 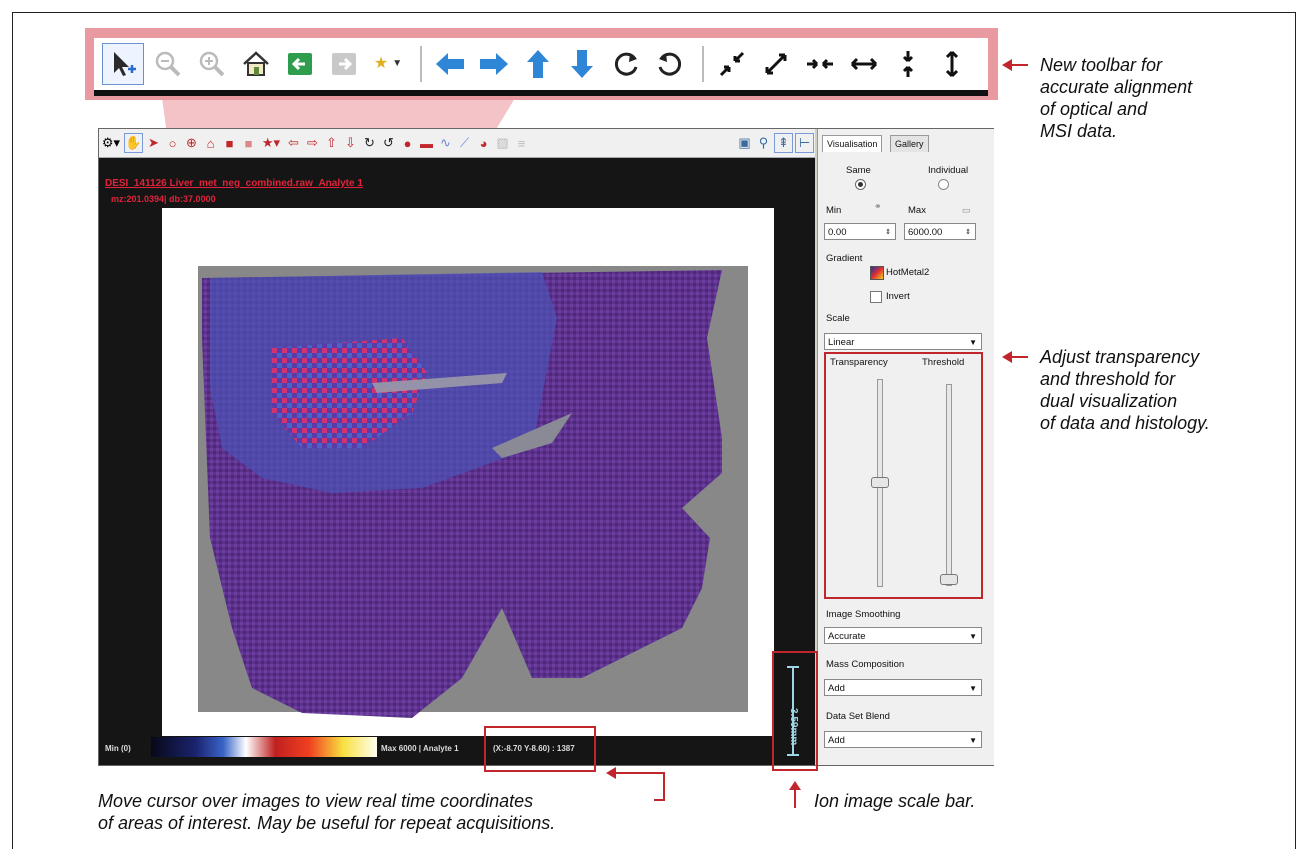 I want to click on shrink-vertical-icon, so click(x=908, y=64).